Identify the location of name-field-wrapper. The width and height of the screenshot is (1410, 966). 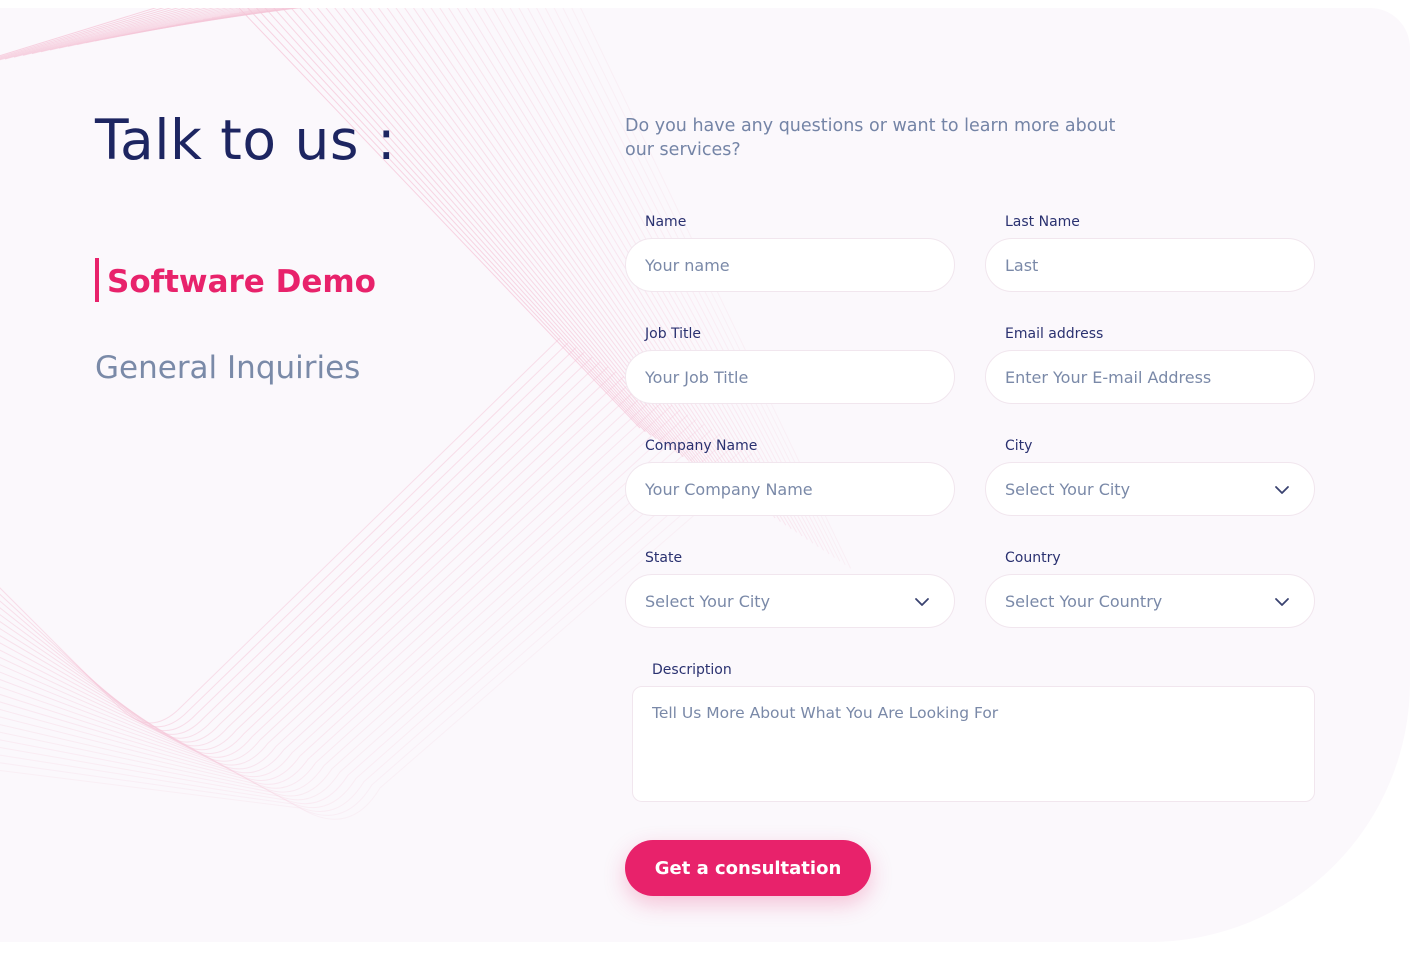
(790, 265).